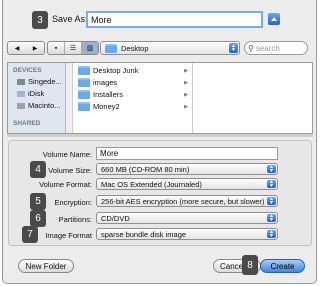 The width and height of the screenshot is (320, 286). Describe the element at coordinates (160, 135) in the screenshot. I see `resize-divider` at that location.